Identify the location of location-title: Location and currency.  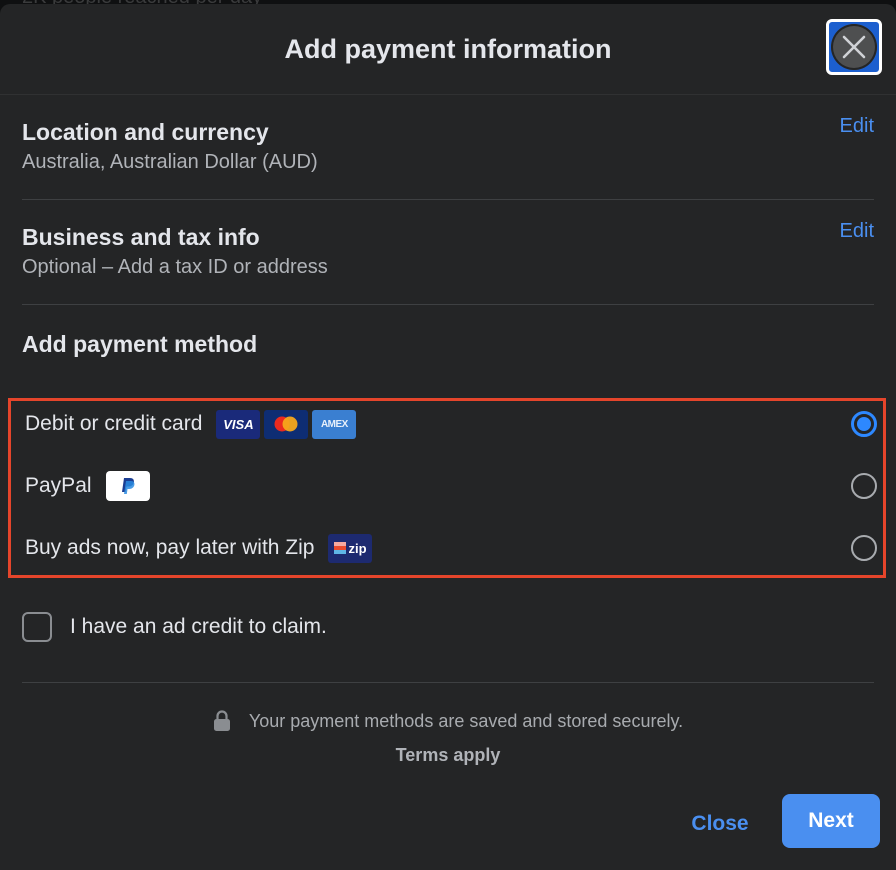
(145, 132).